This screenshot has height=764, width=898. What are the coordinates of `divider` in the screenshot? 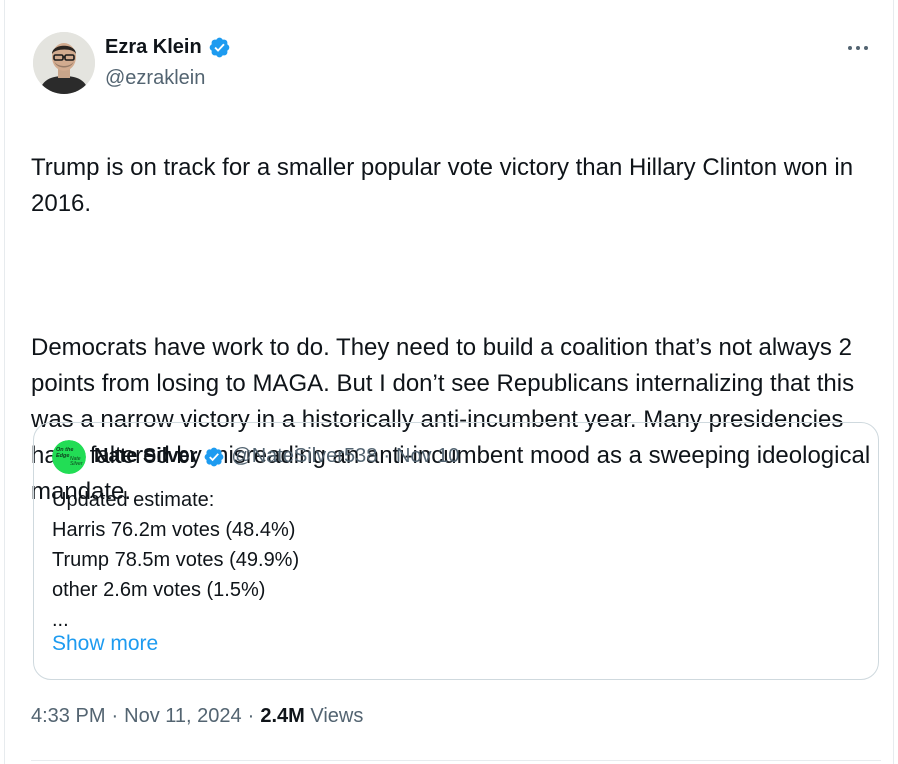 It's located at (456, 760).